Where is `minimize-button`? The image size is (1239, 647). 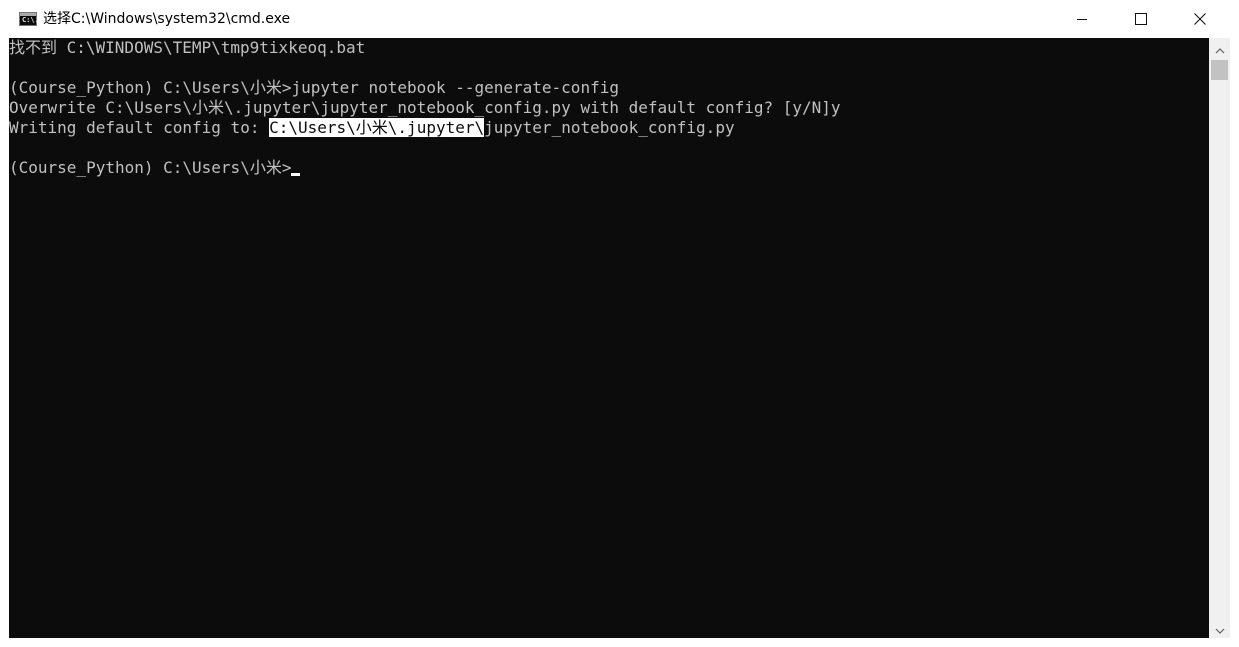 minimize-button is located at coordinates (1082, 19).